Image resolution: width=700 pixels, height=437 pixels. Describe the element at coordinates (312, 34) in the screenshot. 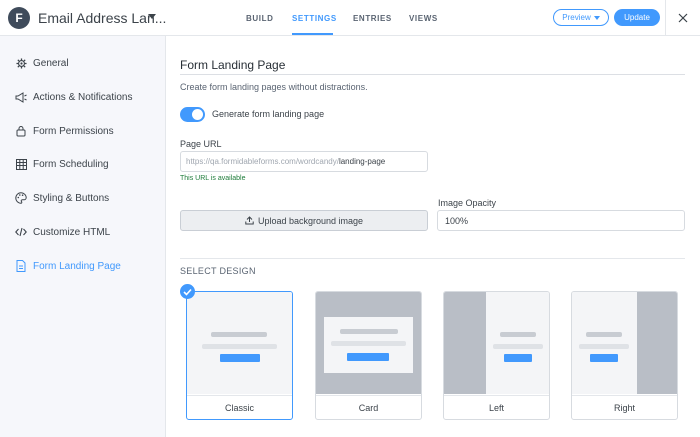

I see `active-tab-indicator` at that location.